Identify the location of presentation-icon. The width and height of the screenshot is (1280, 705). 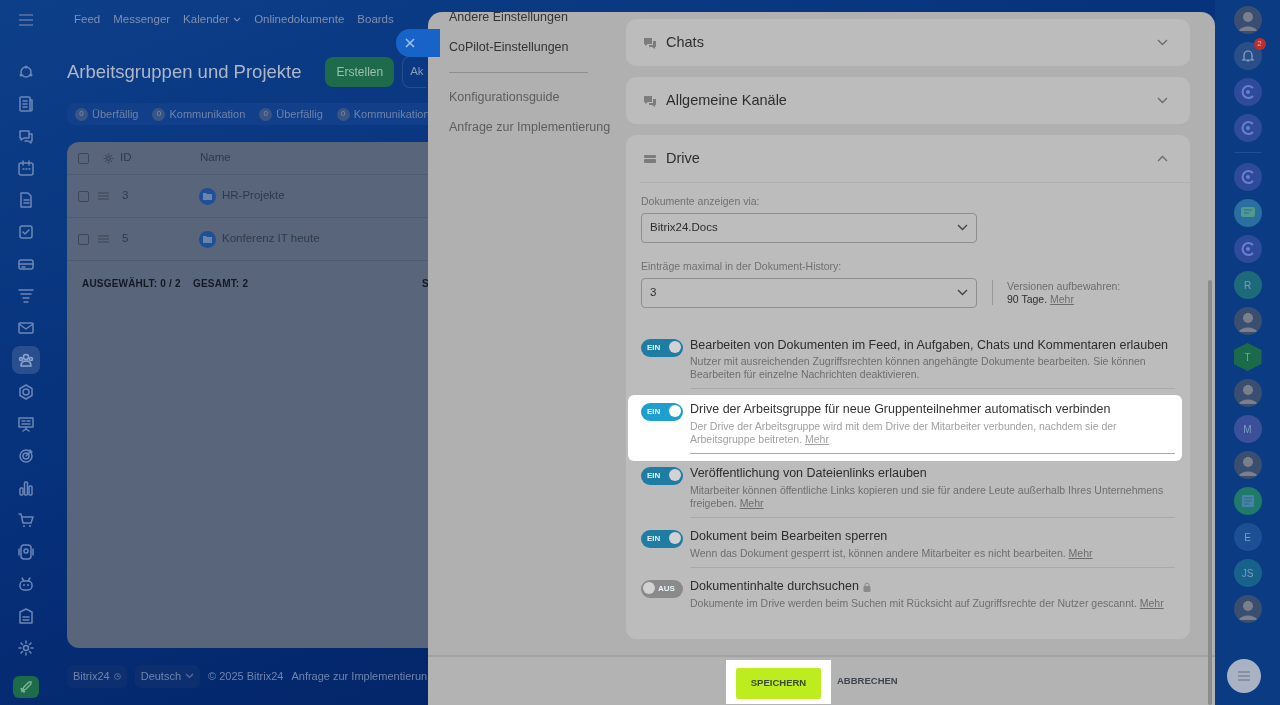
(26, 424).